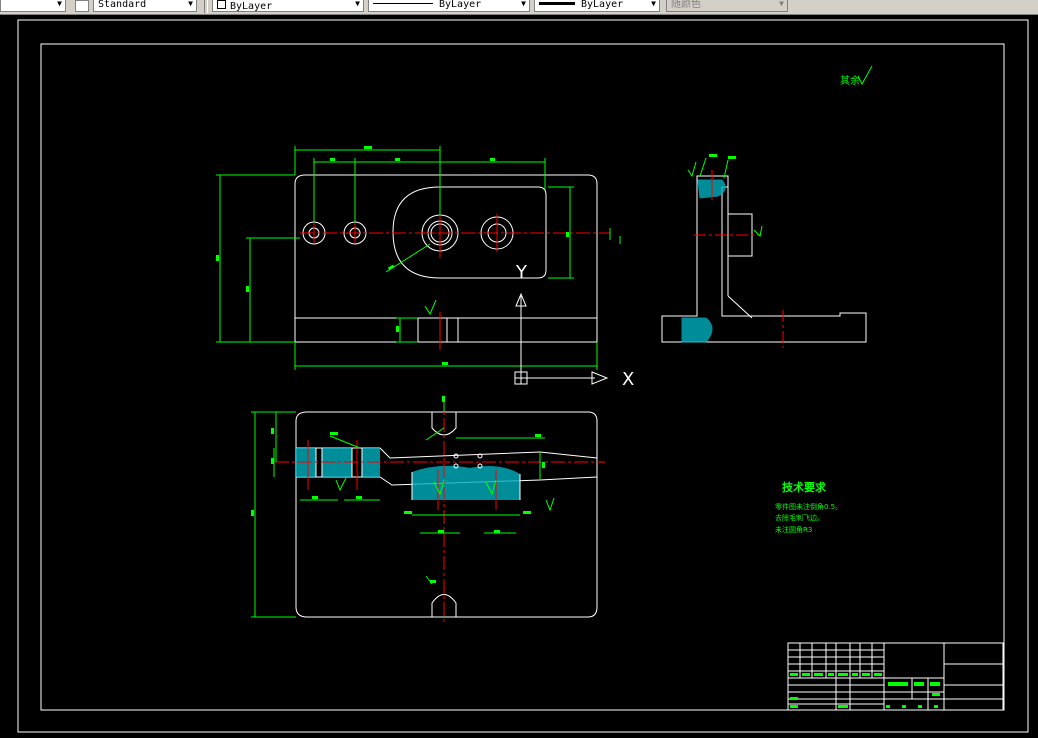 The height and width of the screenshot is (738, 1038). What do you see at coordinates (33, 6) in the screenshot?
I see `workspace-dropdown: ▼` at bounding box center [33, 6].